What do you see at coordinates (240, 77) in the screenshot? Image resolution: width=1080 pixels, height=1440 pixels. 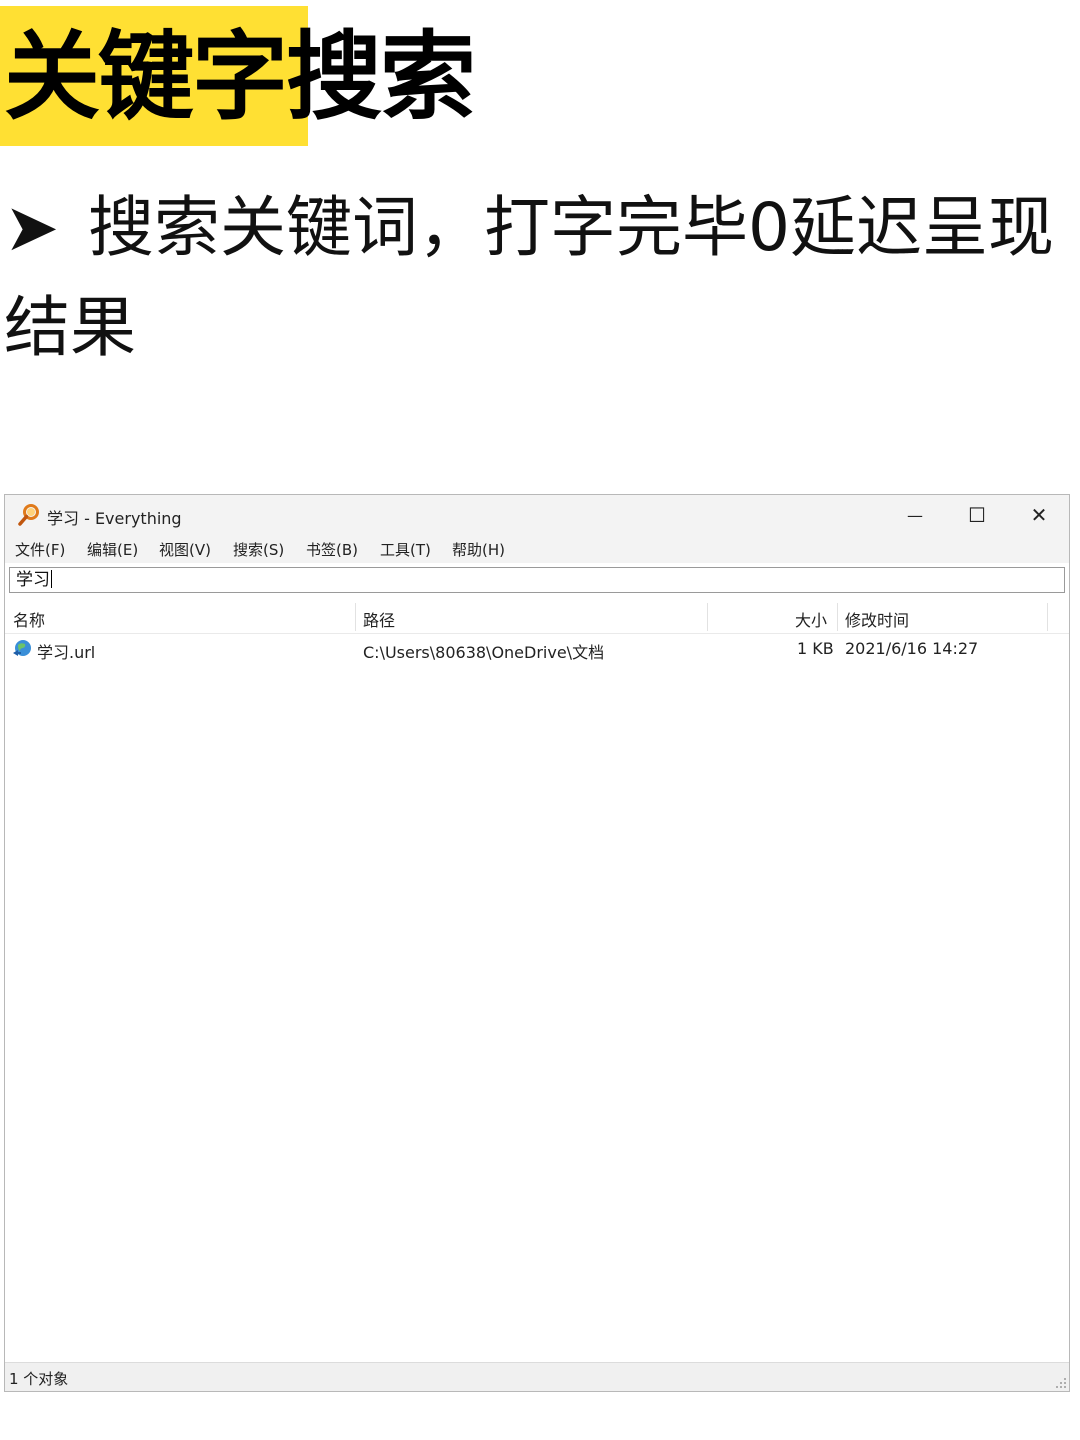 I see `headline: 关键字搜索` at bounding box center [240, 77].